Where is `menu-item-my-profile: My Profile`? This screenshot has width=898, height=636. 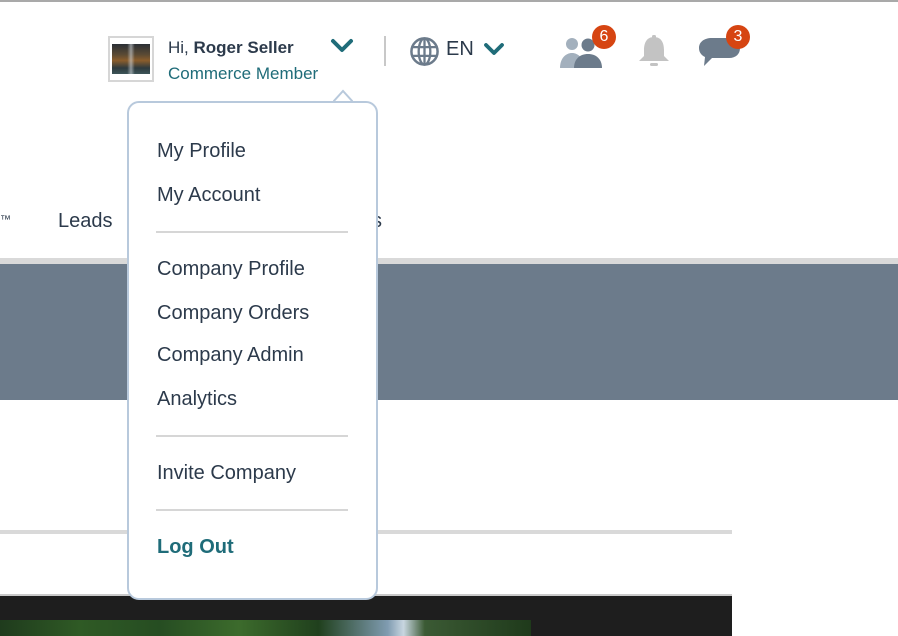 menu-item-my-profile: My Profile is located at coordinates (201, 151).